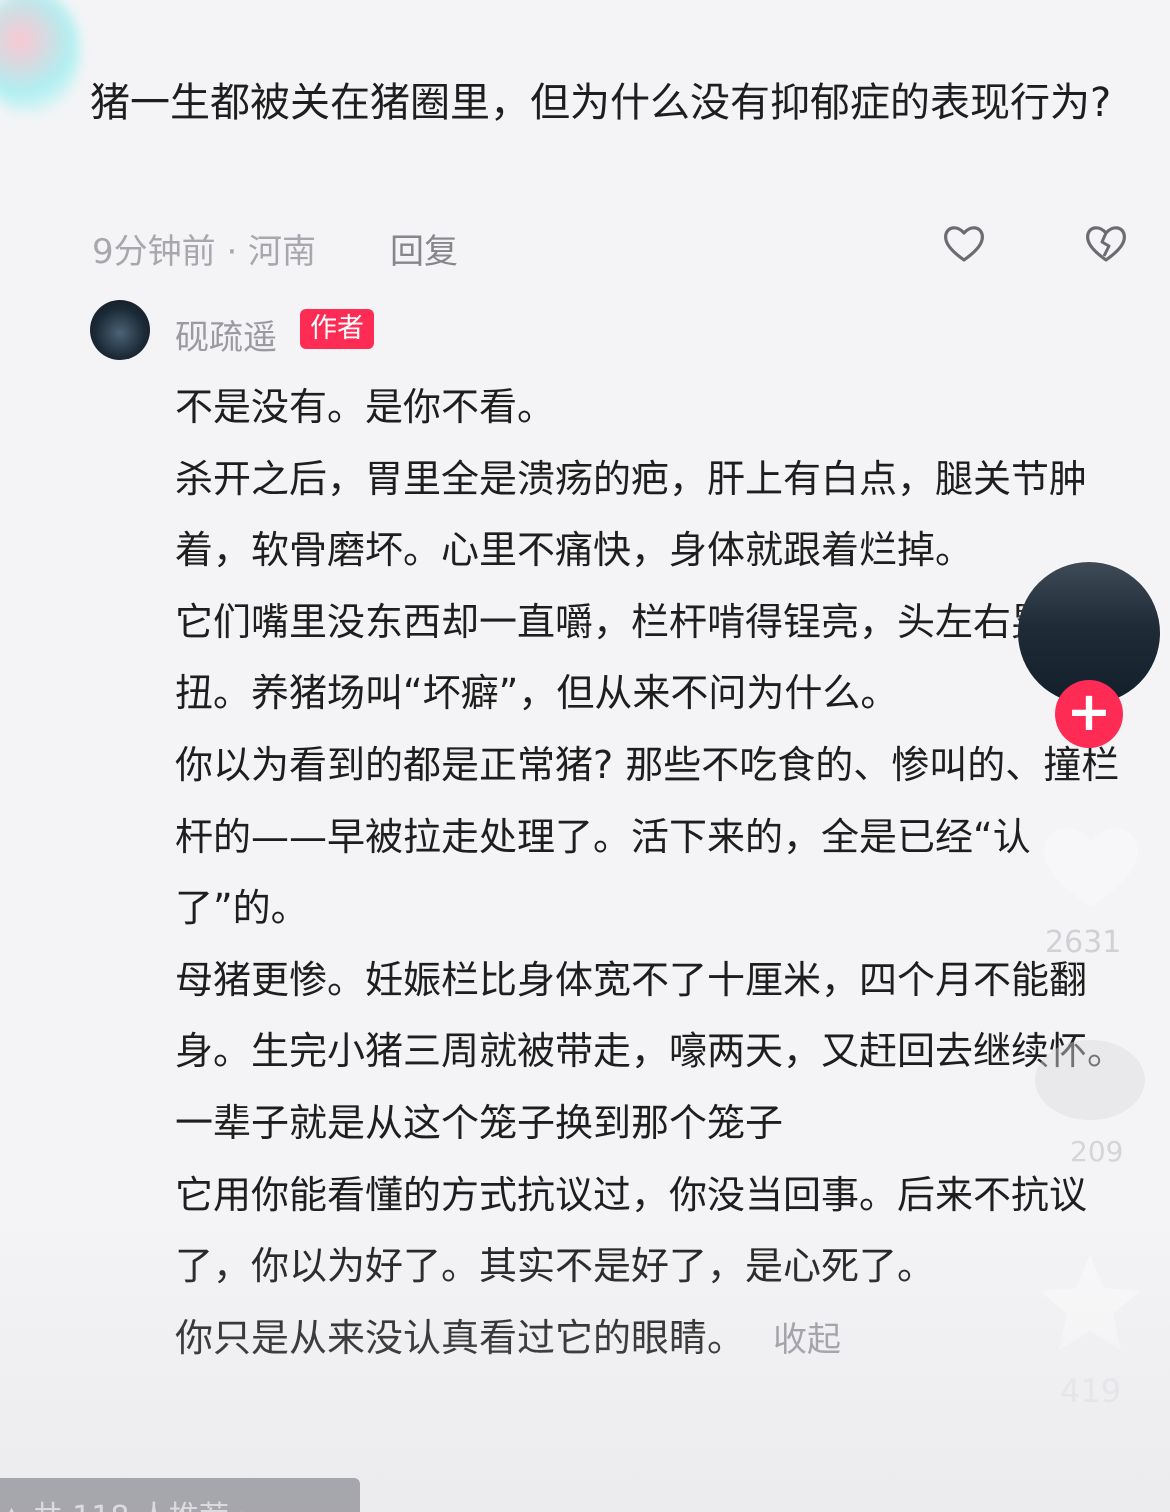 This screenshot has width=1170, height=1512. Describe the element at coordinates (125, 1502) in the screenshot. I see `bottom-recommend-text: ▲ 共 118 人推荐 ›` at that location.